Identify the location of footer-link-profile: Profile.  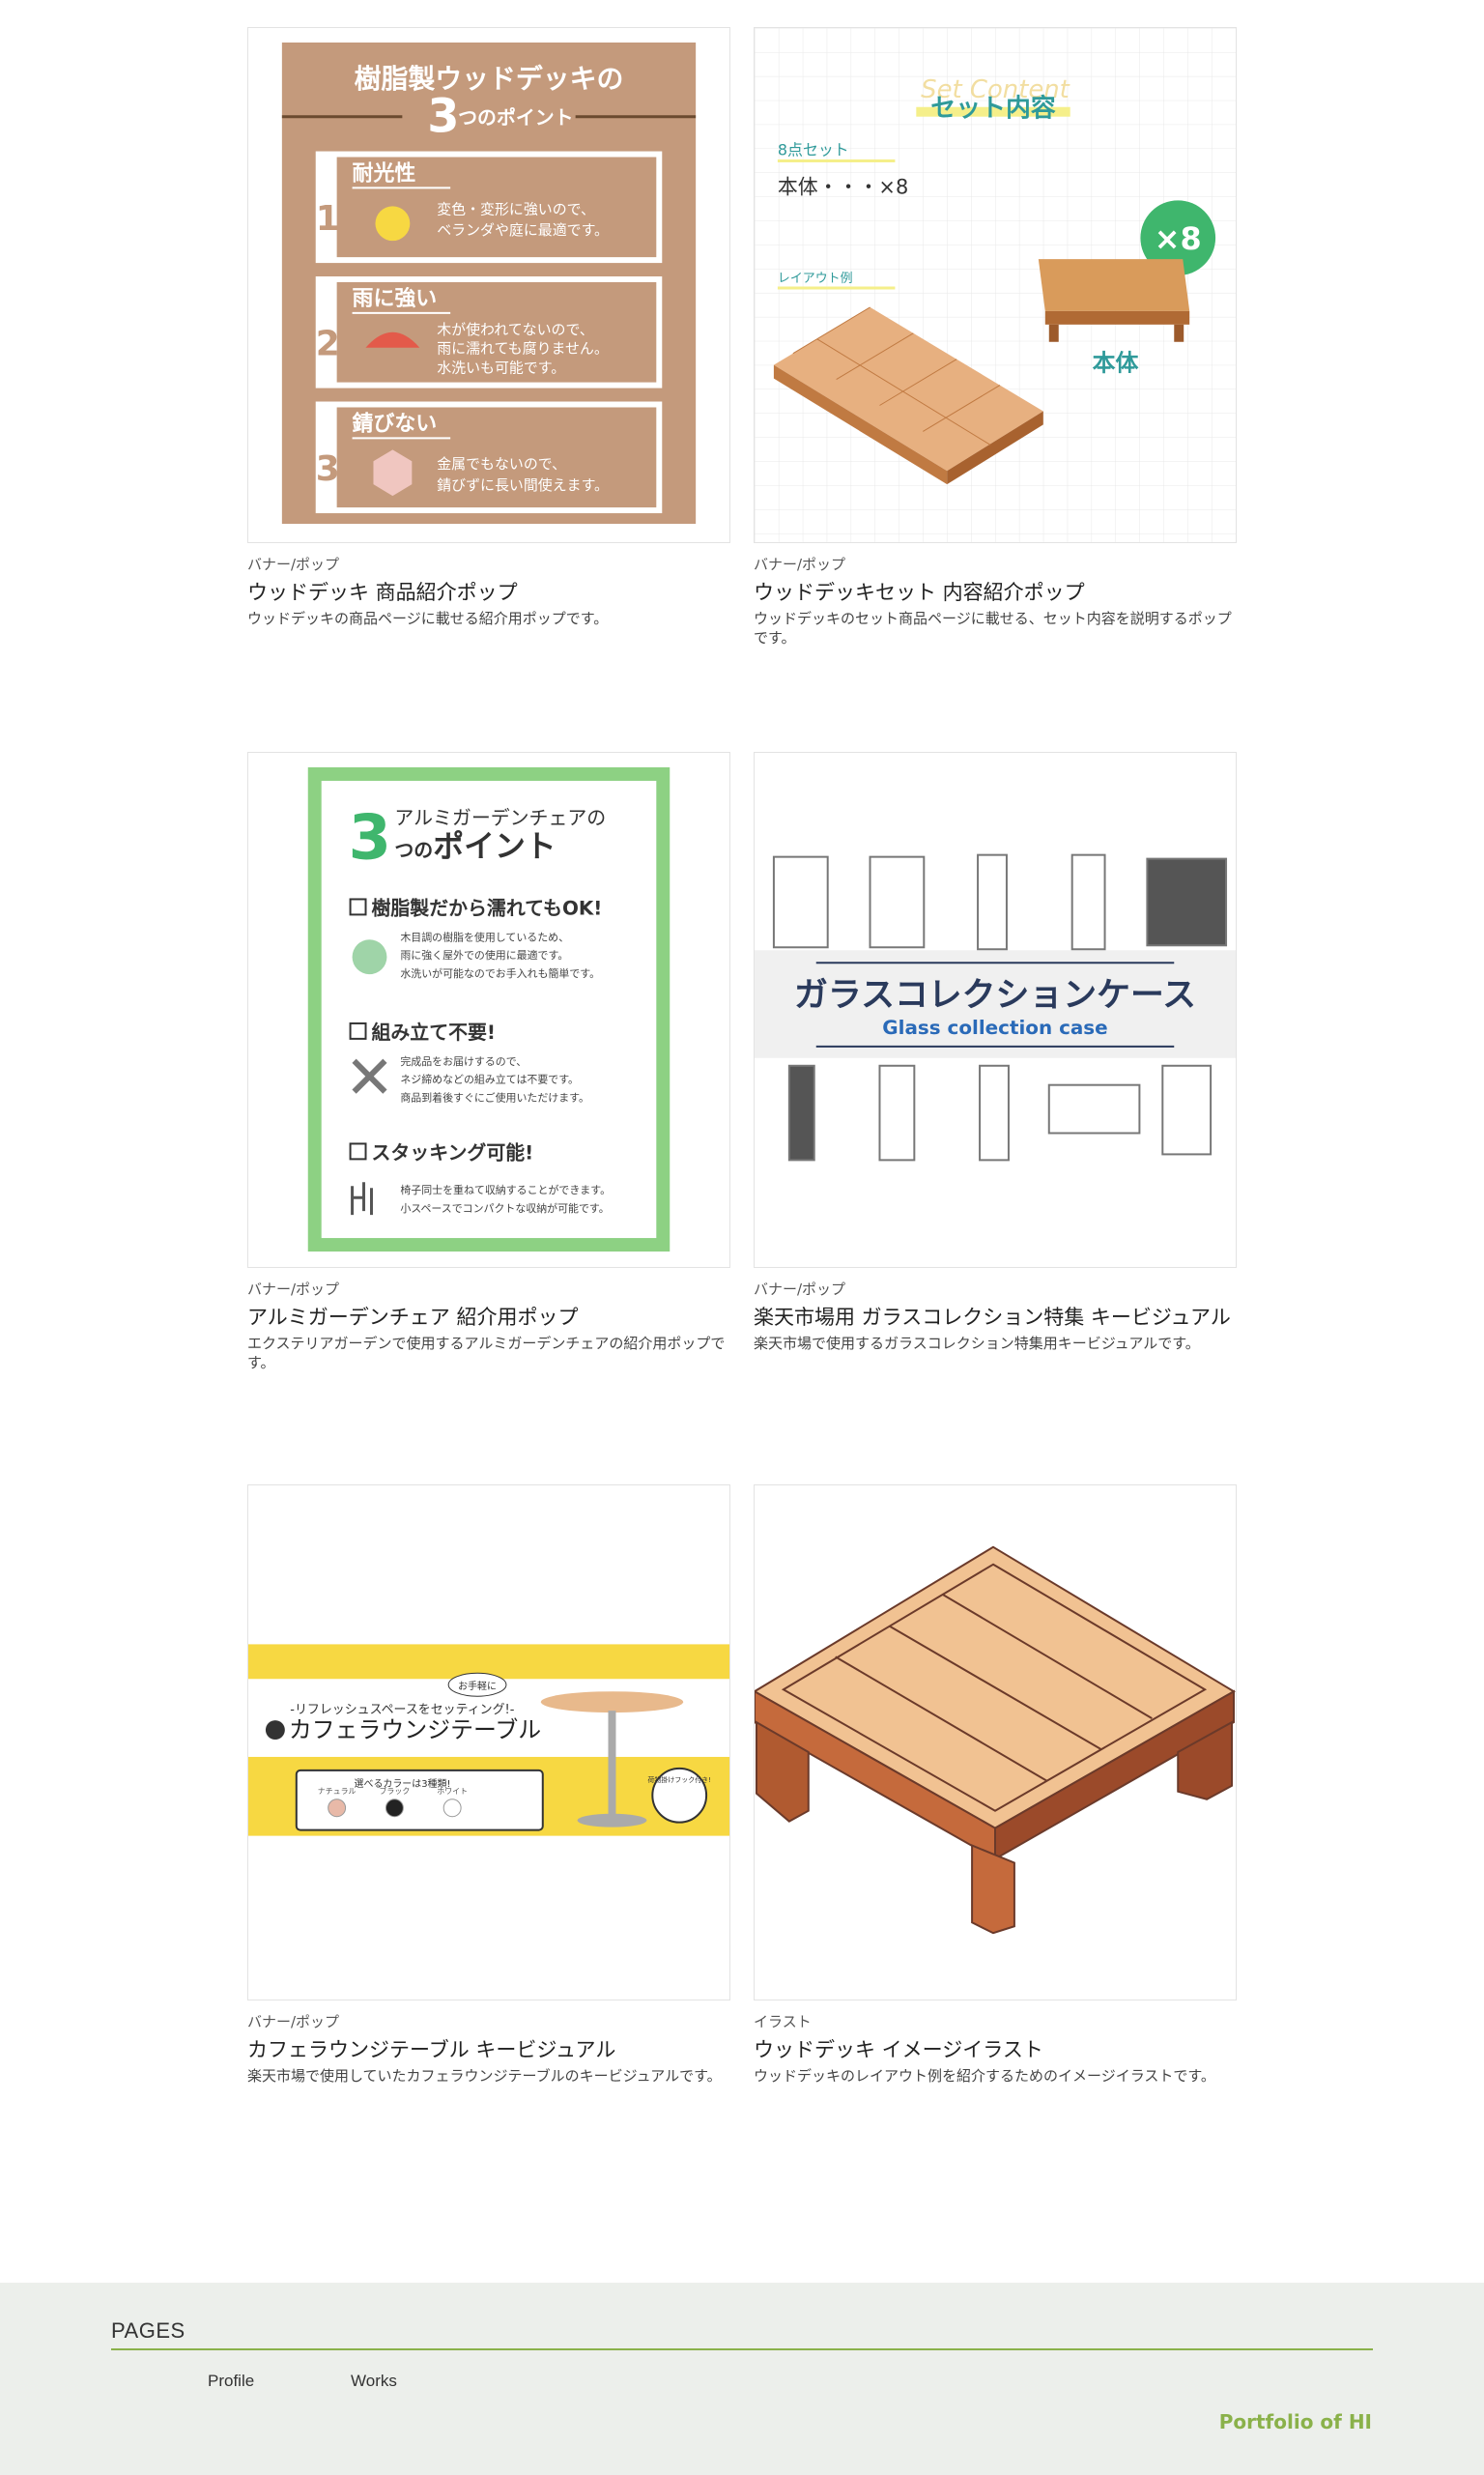
(231, 2381).